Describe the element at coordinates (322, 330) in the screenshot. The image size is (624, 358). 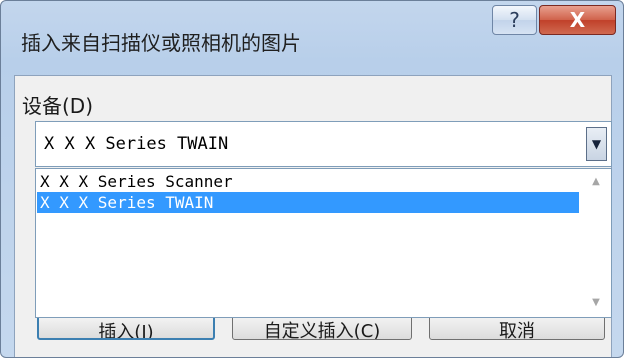
I see `custom-insert-button-label: 自定义插入(C)` at that location.